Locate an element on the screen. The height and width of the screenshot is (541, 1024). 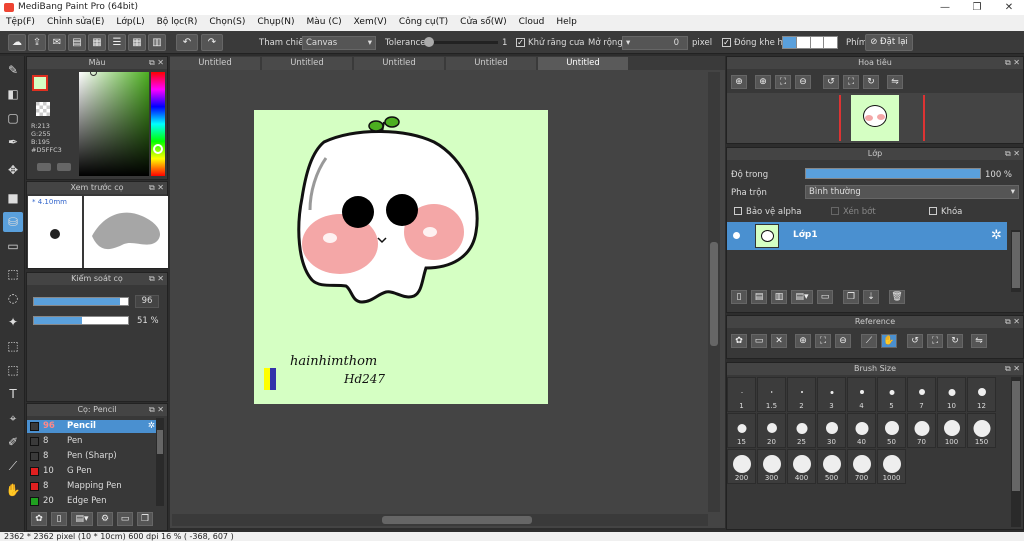
brush-size-cell: 5 is located at coordinates (891, 394).